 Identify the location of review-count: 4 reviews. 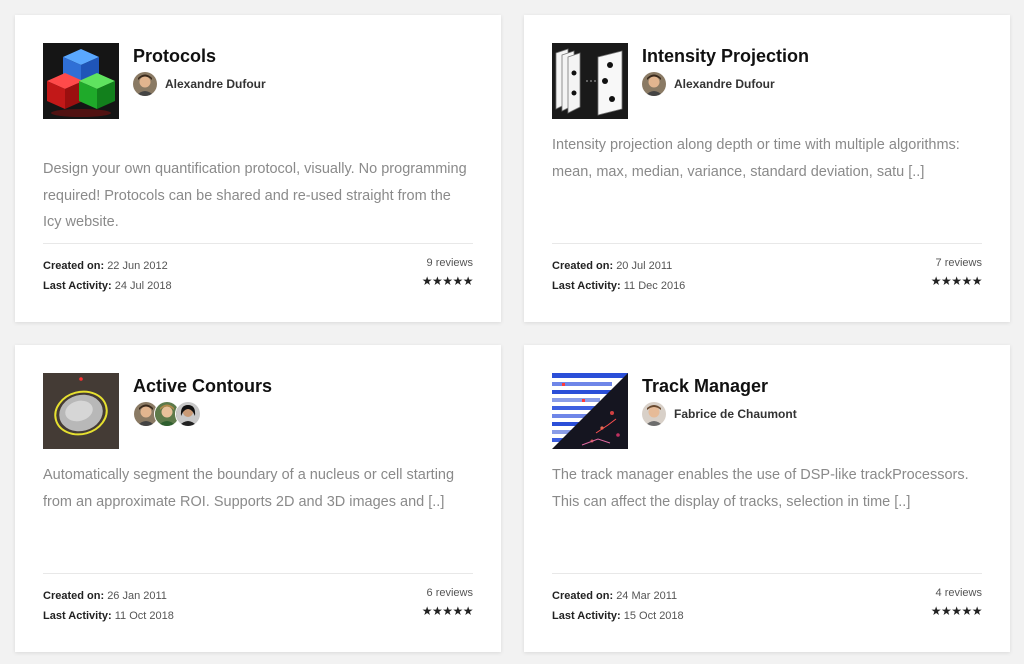
(959, 593).